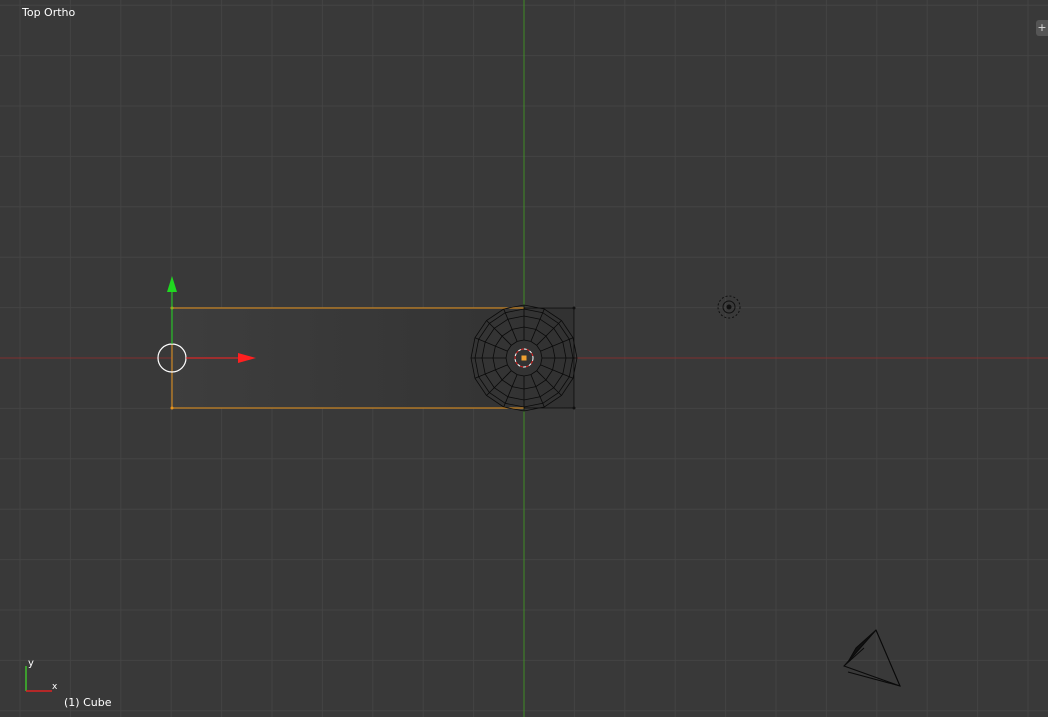 The image size is (1048, 717). Describe the element at coordinates (31, 663) in the screenshot. I see `axis-widget-y-label: y` at that location.